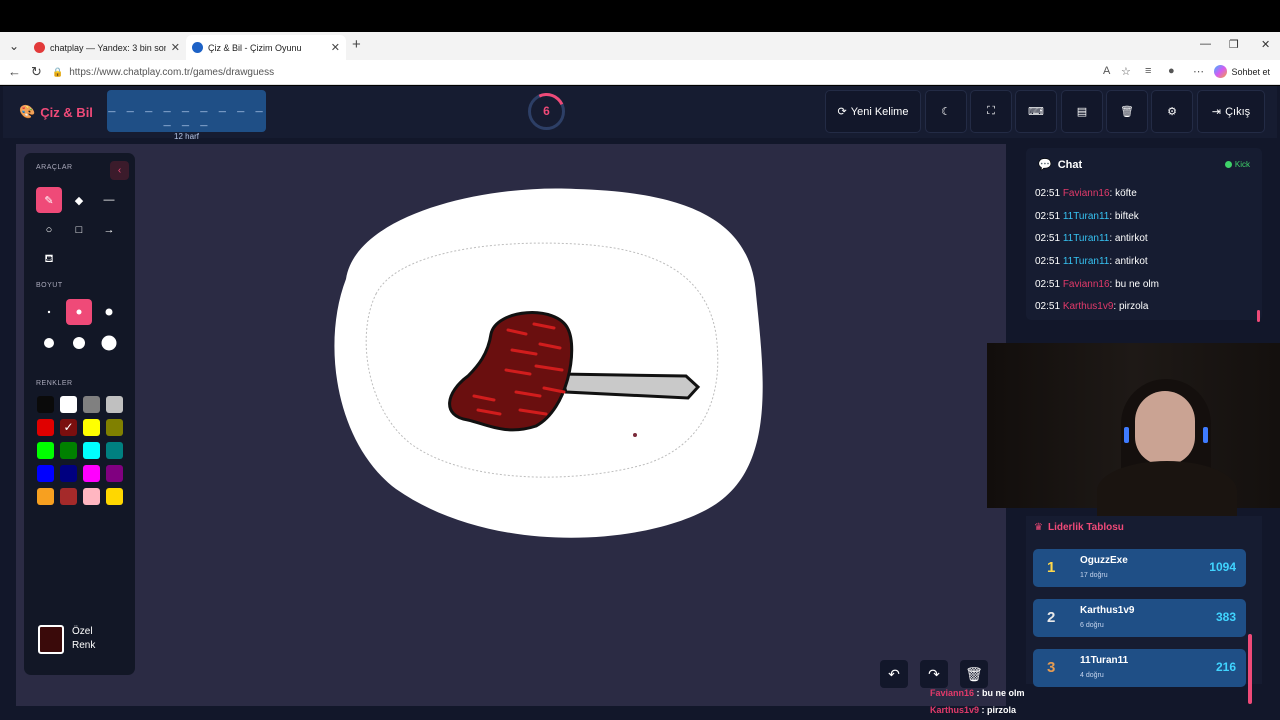  Describe the element at coordinates (79, 230) in the screenshot. I see `rectangle-tool: □` at that location.